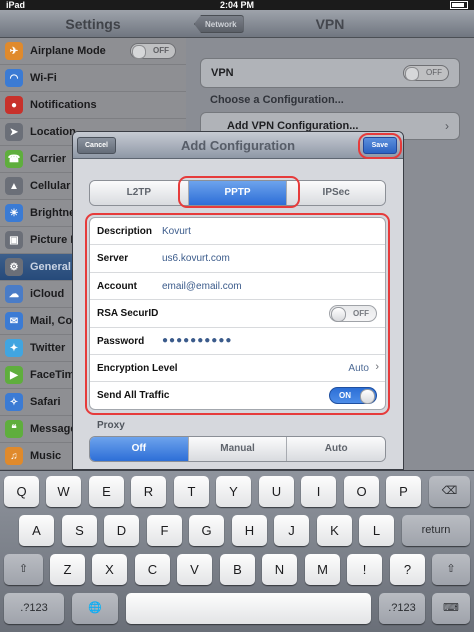 This screenshot has height=632, width=474. Describe the element at coordinates (48, 159) in the screenshot. I see `settings-item-label: Carrier` at that location.